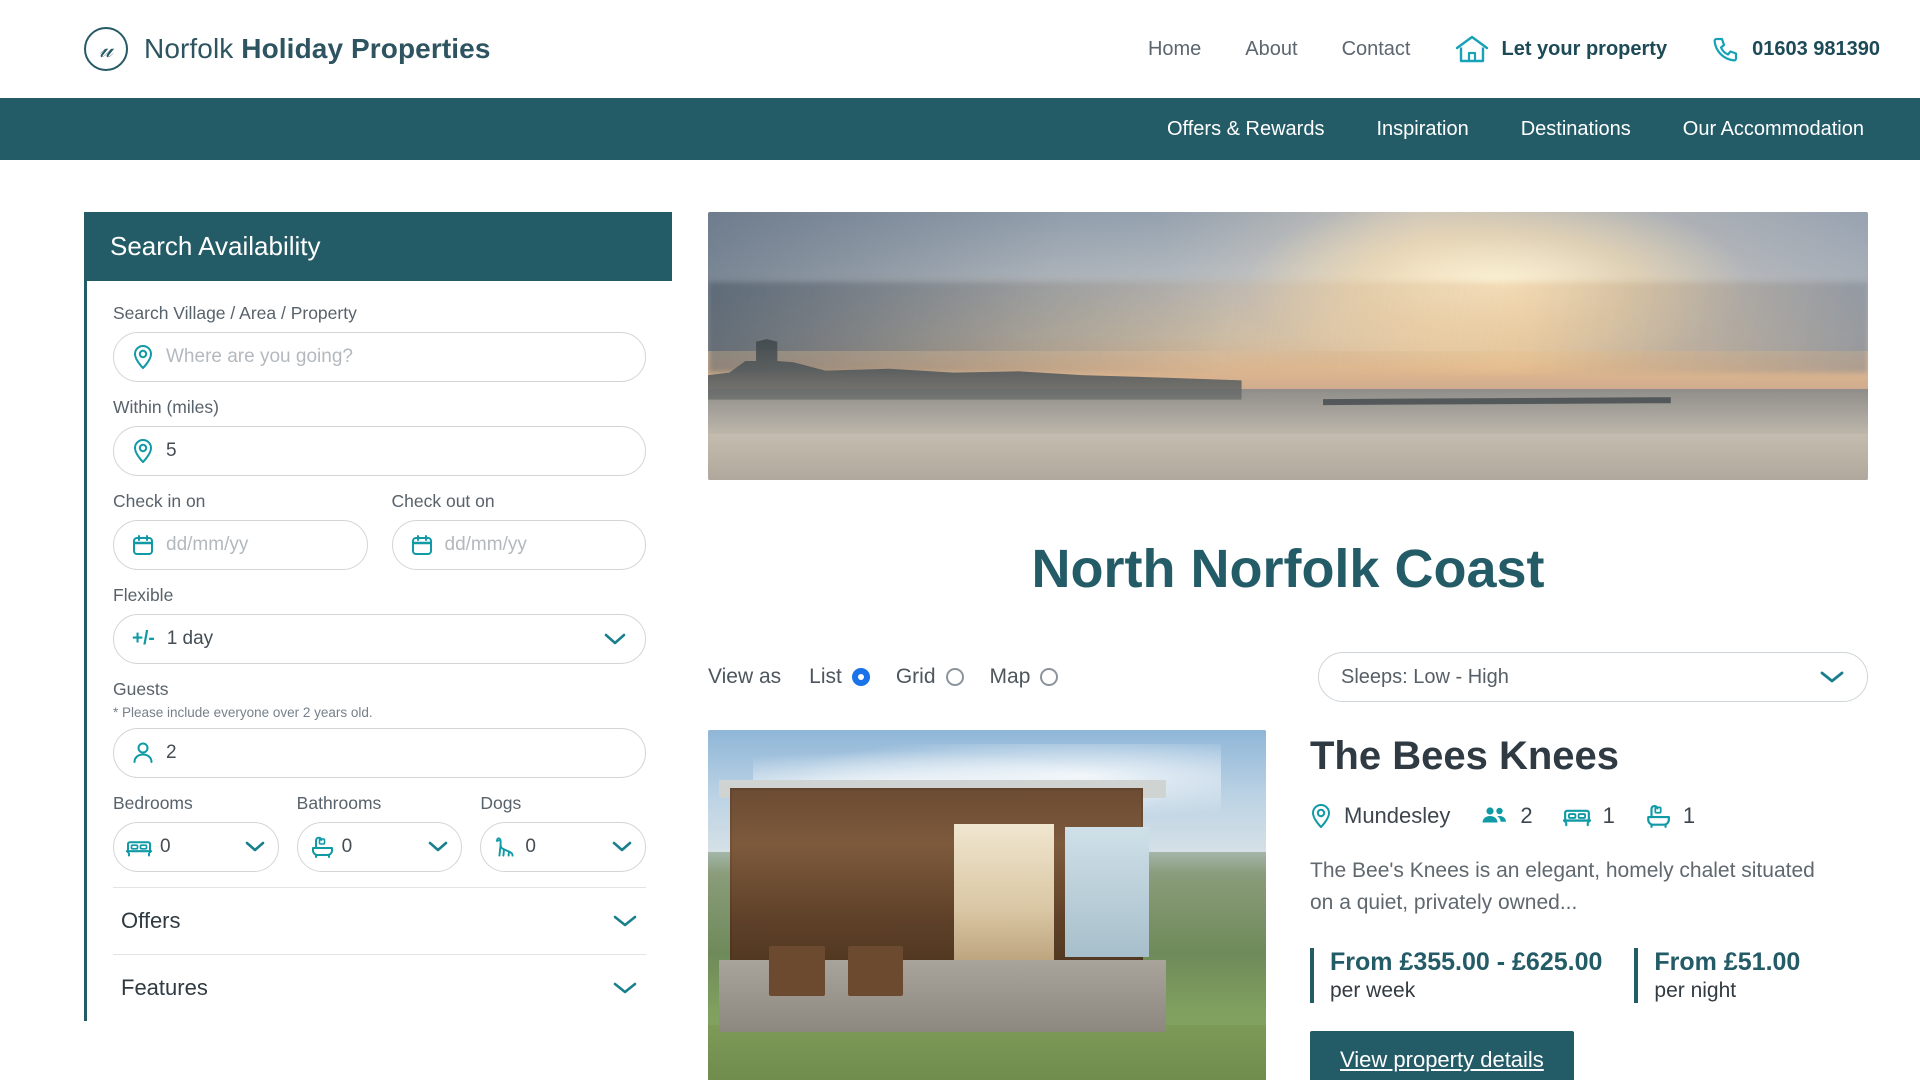 This screenshot has height=1080, width=1920. What do you see at coordinates (196, 847) in the screenshot?
I see `bedrooms-select: 0` at bounding box center [196, 847].